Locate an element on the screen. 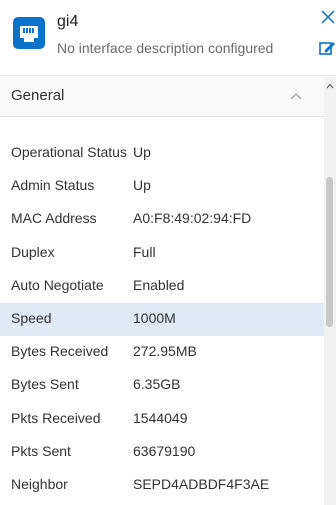 The height and width of the screenshot is (505, 336). section-general: General is located at coordinates (162, 97).